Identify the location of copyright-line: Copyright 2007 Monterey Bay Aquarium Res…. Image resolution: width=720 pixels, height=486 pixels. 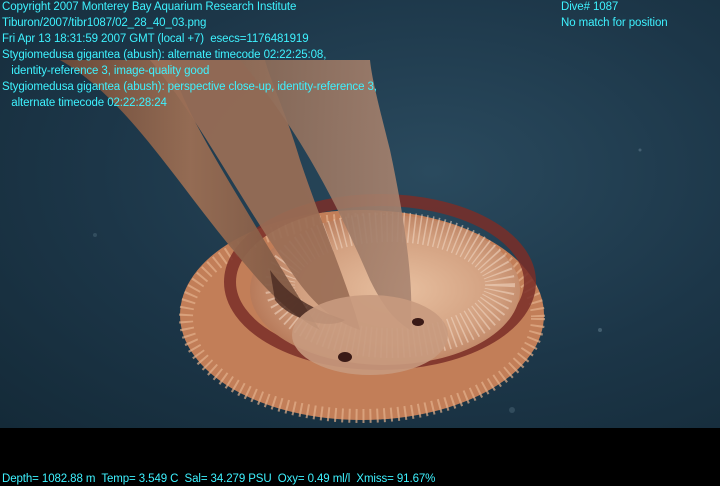
(149, 7).